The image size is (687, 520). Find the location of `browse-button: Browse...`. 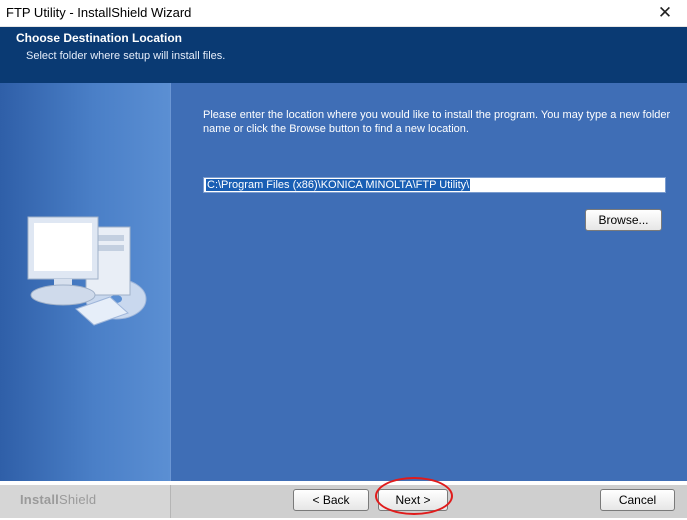

browse-button: Browse... is located at coordinates (623, 220).